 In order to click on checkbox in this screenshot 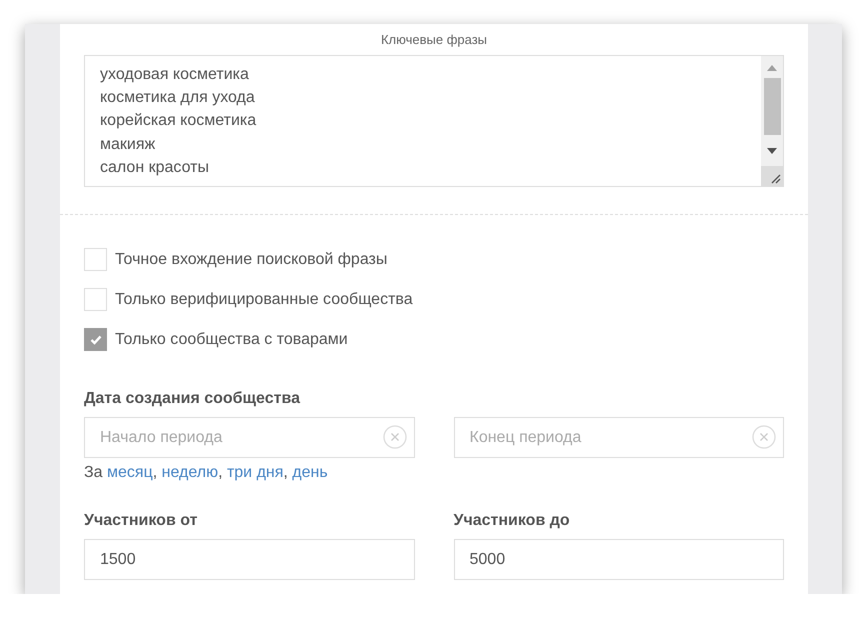, I will do `click(95, 339)`.